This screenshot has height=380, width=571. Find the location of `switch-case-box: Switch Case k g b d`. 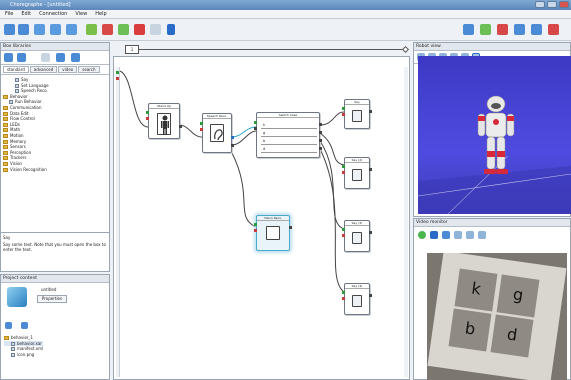

switch-case-box: Switch Case k g b d is located at coordinates (288, 135).